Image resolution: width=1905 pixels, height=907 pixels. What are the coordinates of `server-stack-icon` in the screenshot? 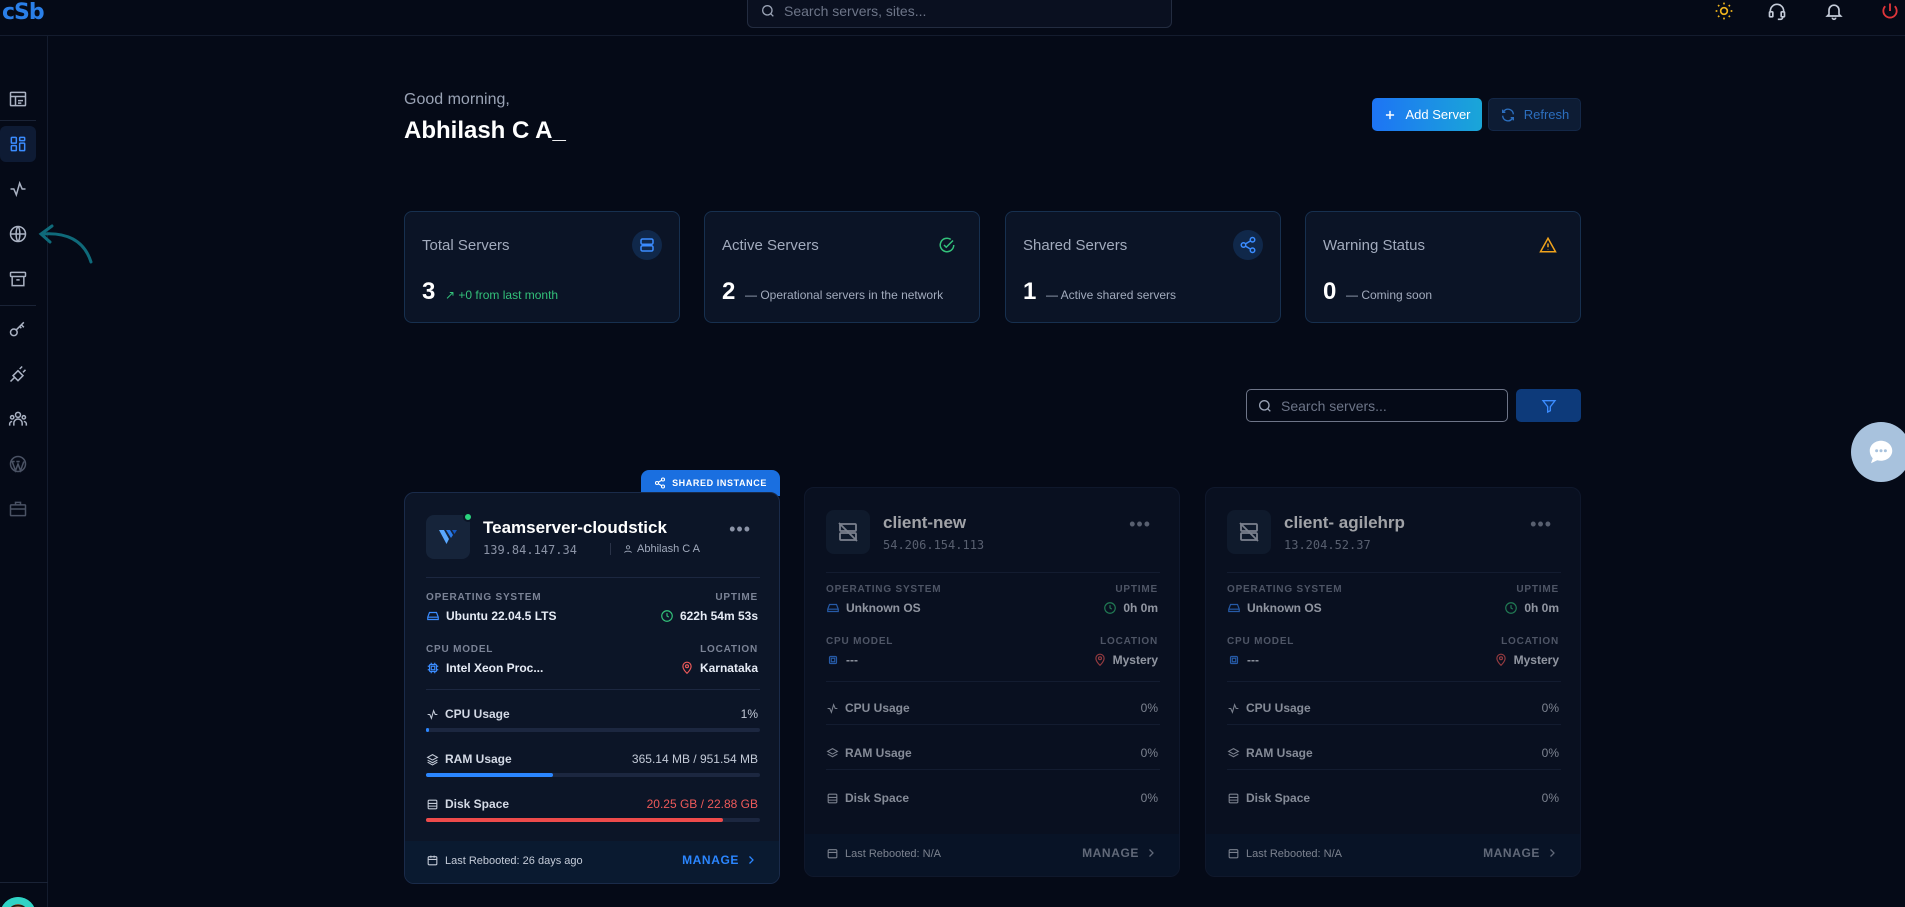 It's located at (647, 245).